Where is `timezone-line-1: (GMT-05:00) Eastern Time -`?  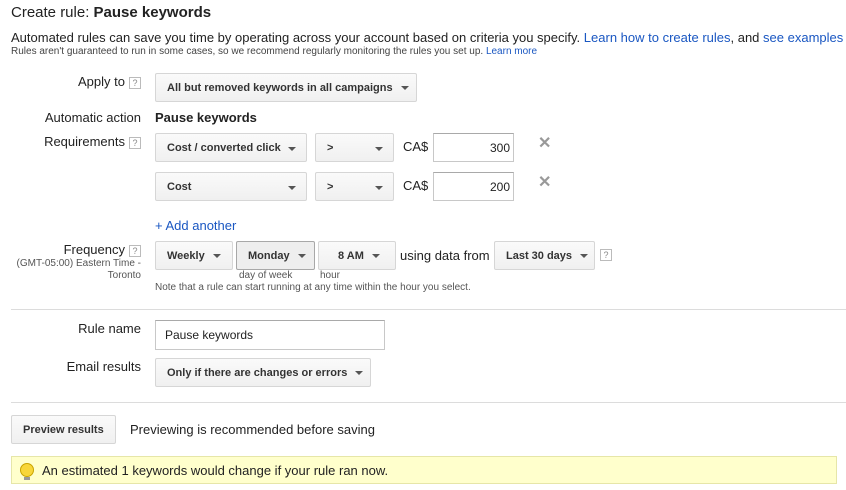 timezone-line-1: (GMT-05:00) Eastern Time - is located at coordinates (78, 263).